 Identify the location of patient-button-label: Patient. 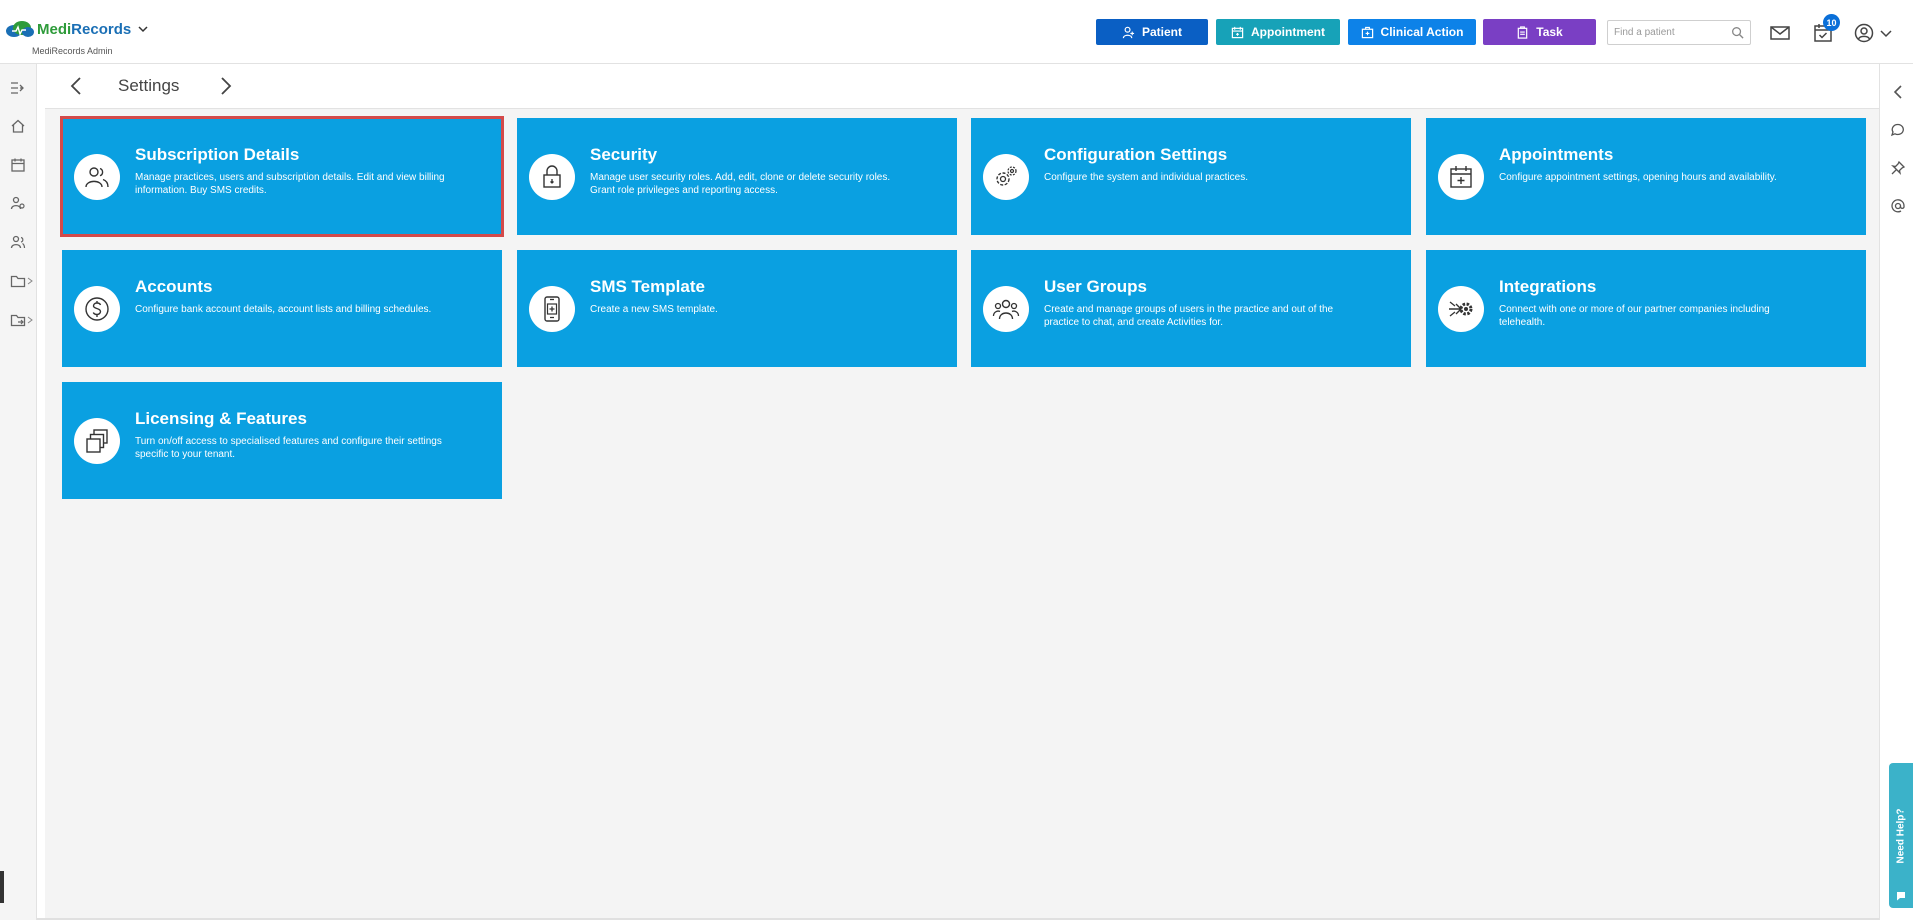
(1161, 32).